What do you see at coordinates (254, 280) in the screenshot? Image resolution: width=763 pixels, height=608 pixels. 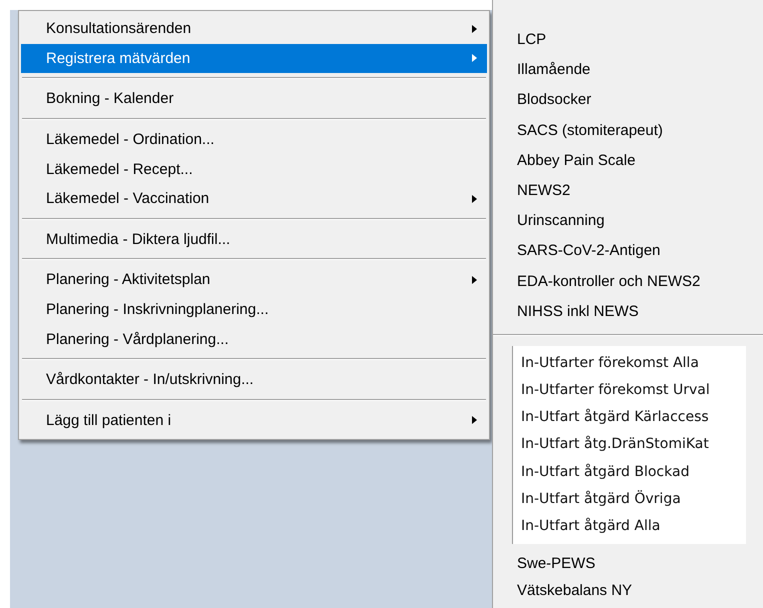 I see `menu-item: Planering - Aktivitetsplan` at bounding box center [254, 280].